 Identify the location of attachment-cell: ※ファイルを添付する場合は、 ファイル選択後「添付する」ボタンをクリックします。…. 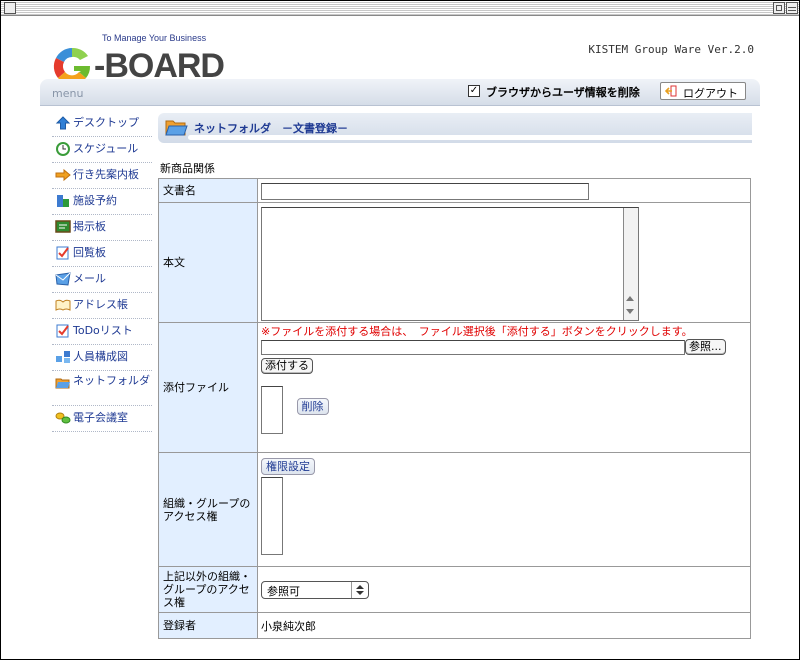
(504, 387).